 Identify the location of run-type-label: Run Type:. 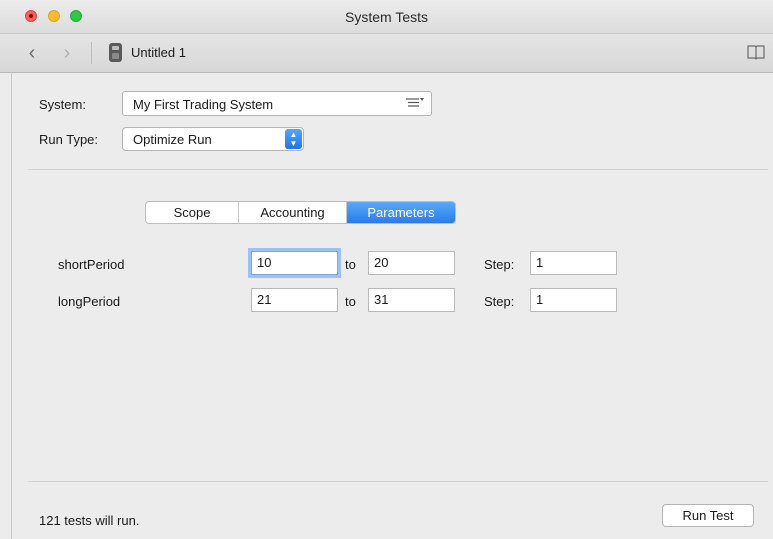
(69, 139).